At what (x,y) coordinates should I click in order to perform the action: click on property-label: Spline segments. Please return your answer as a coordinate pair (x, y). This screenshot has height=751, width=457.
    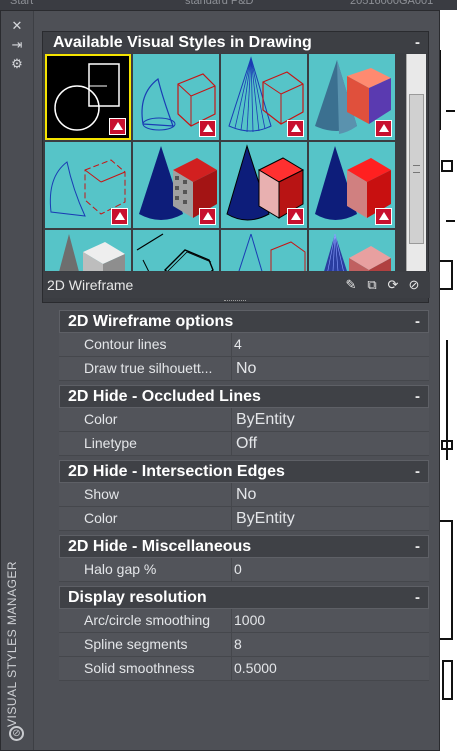
    Looking at the image, I should click on (136, 644).